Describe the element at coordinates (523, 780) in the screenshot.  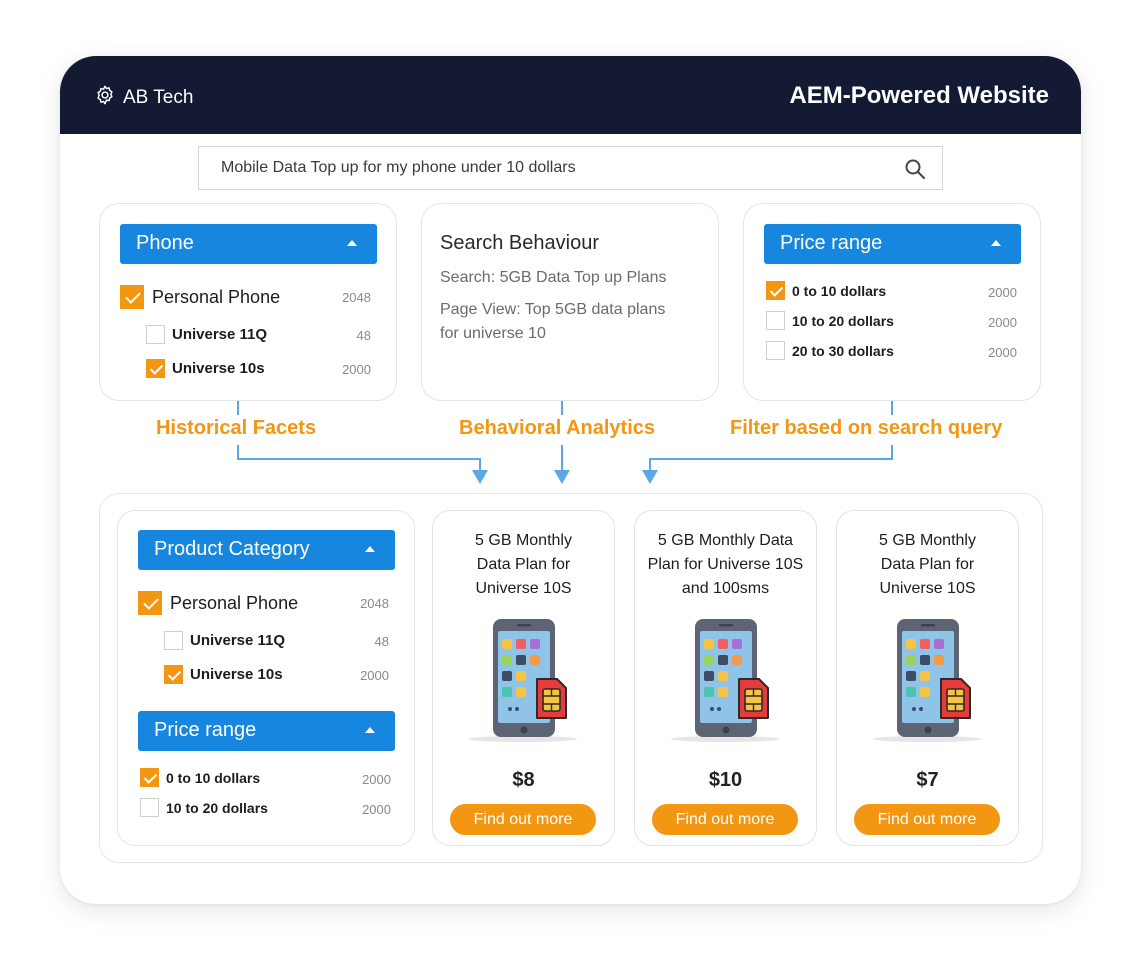
I see `product-price: $8` at that location.